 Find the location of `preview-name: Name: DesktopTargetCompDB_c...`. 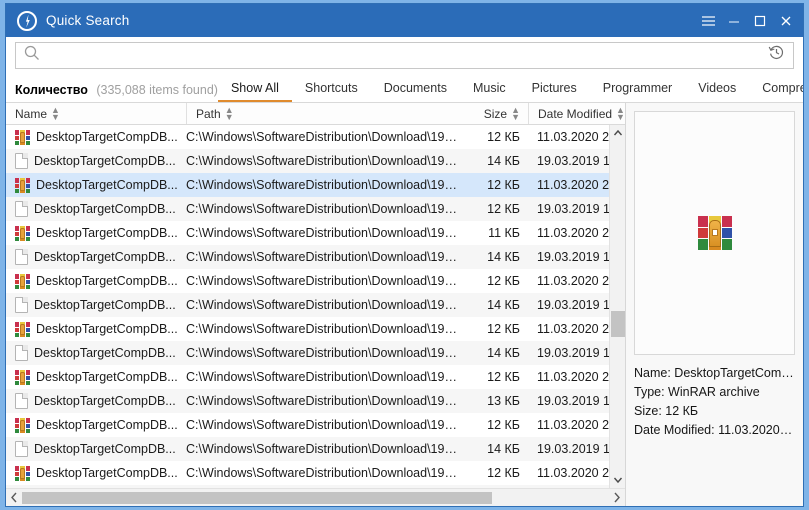

preview-name: Name: DesktopTargetCompDB_c... is located at coordinates (714, 373).